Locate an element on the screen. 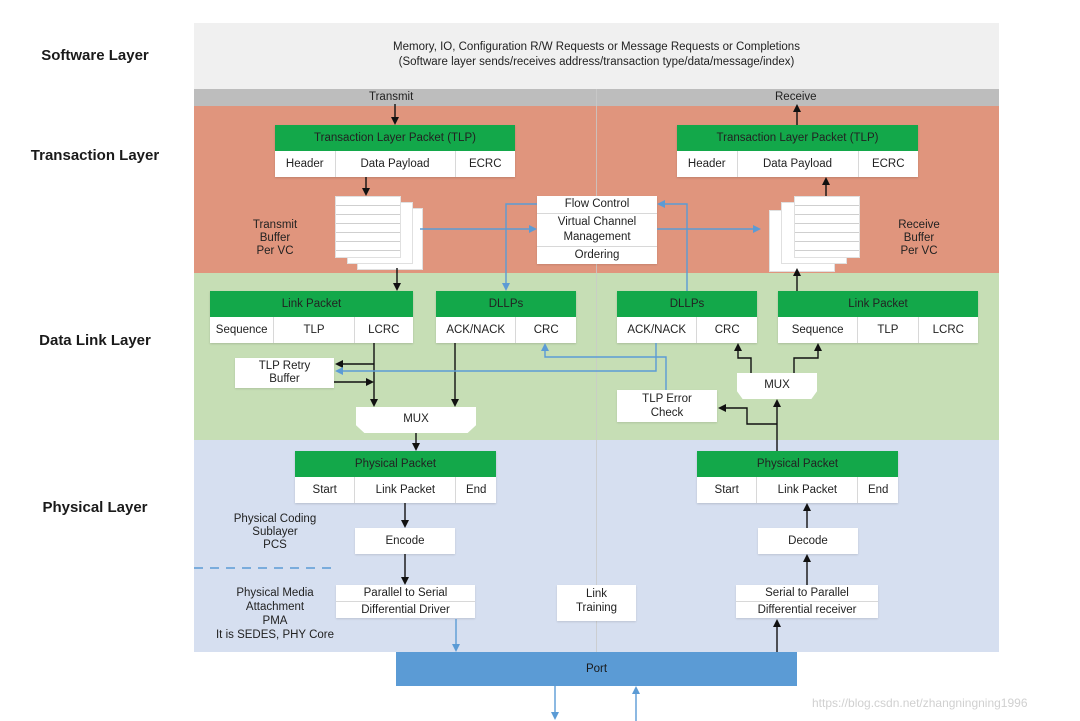 Image resolution: width=1080 pixels, height=721 pixels. blue-error-to-crc is located at coordinates (604, 366).